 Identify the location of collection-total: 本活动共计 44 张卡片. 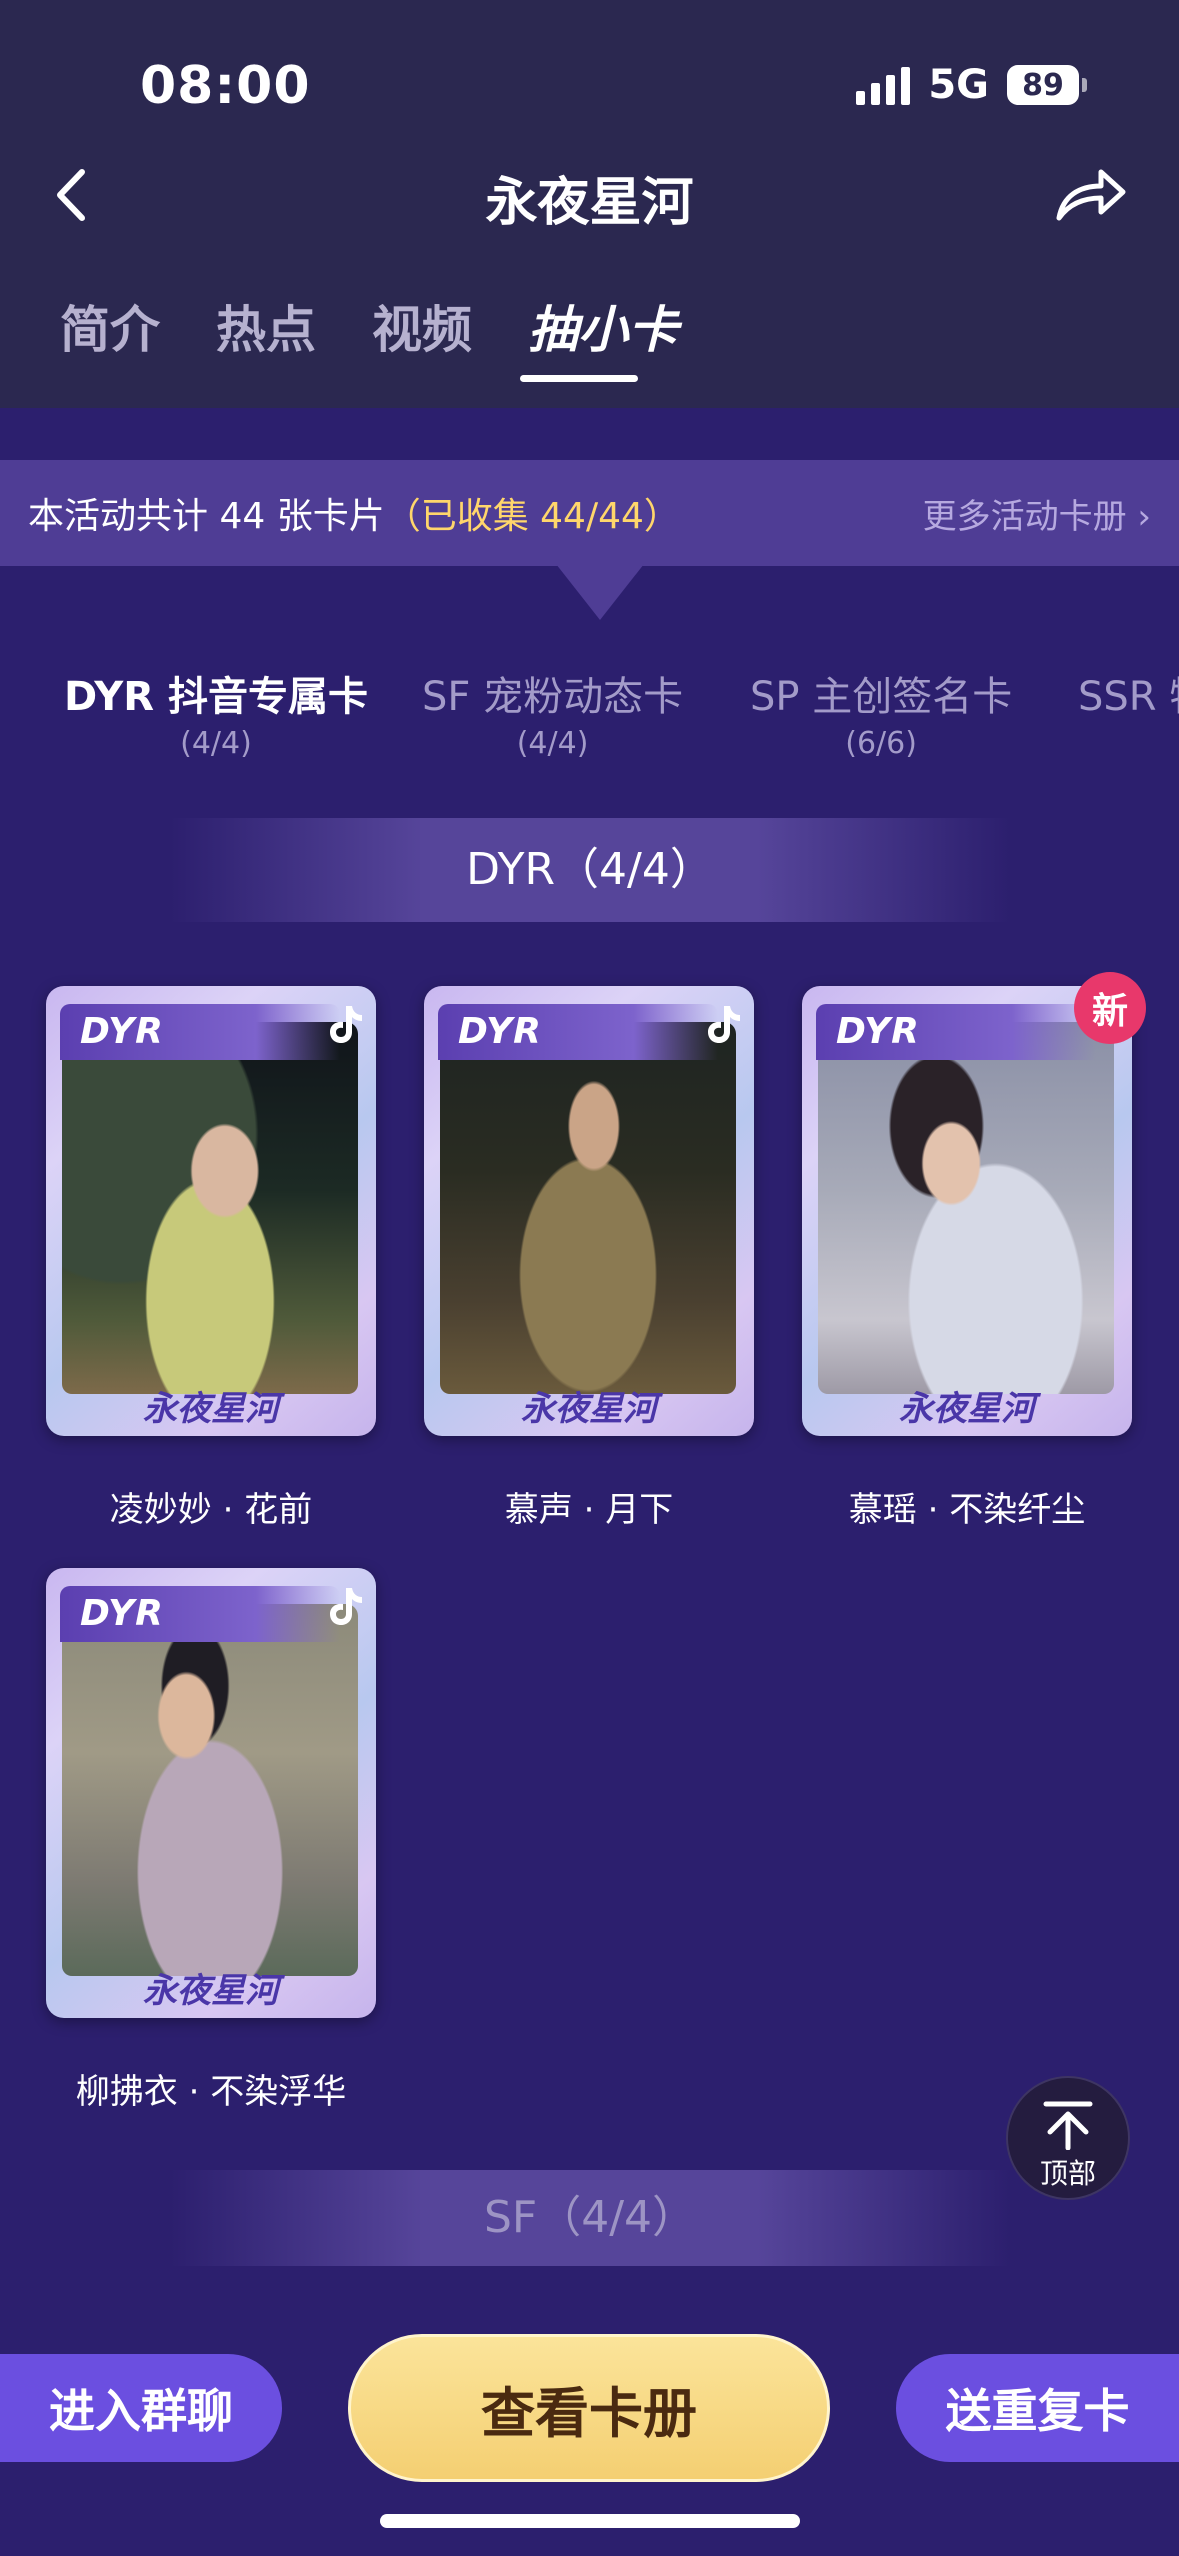
(206, 516).